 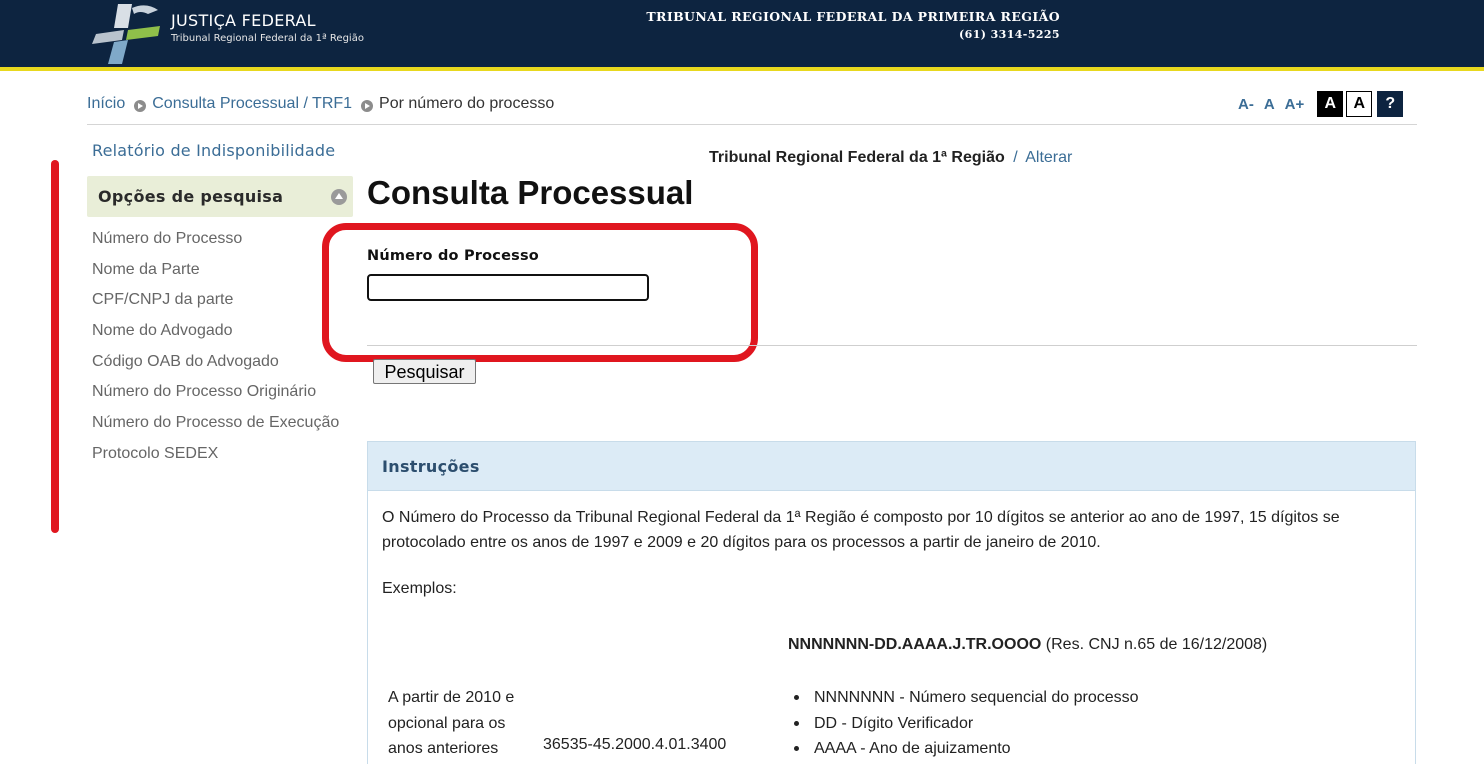 What do you see at coordinates (453, 256) in the screenshot?
I see `process-number-label: Número do Processo` at bounding box center [453, 256].